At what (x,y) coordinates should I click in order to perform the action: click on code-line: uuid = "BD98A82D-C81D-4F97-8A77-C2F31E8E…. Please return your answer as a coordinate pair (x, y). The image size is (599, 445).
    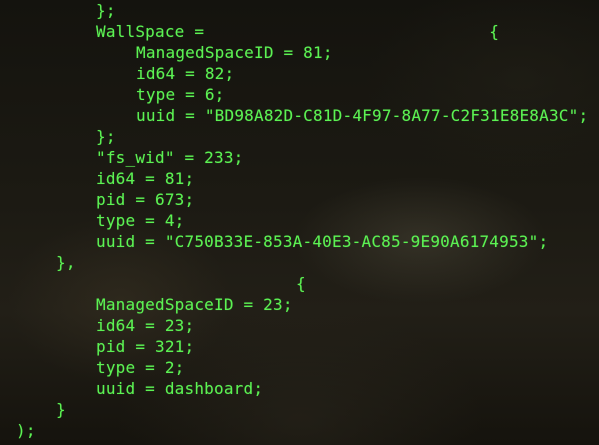
    Looking at the image, I should click on (362, 115).